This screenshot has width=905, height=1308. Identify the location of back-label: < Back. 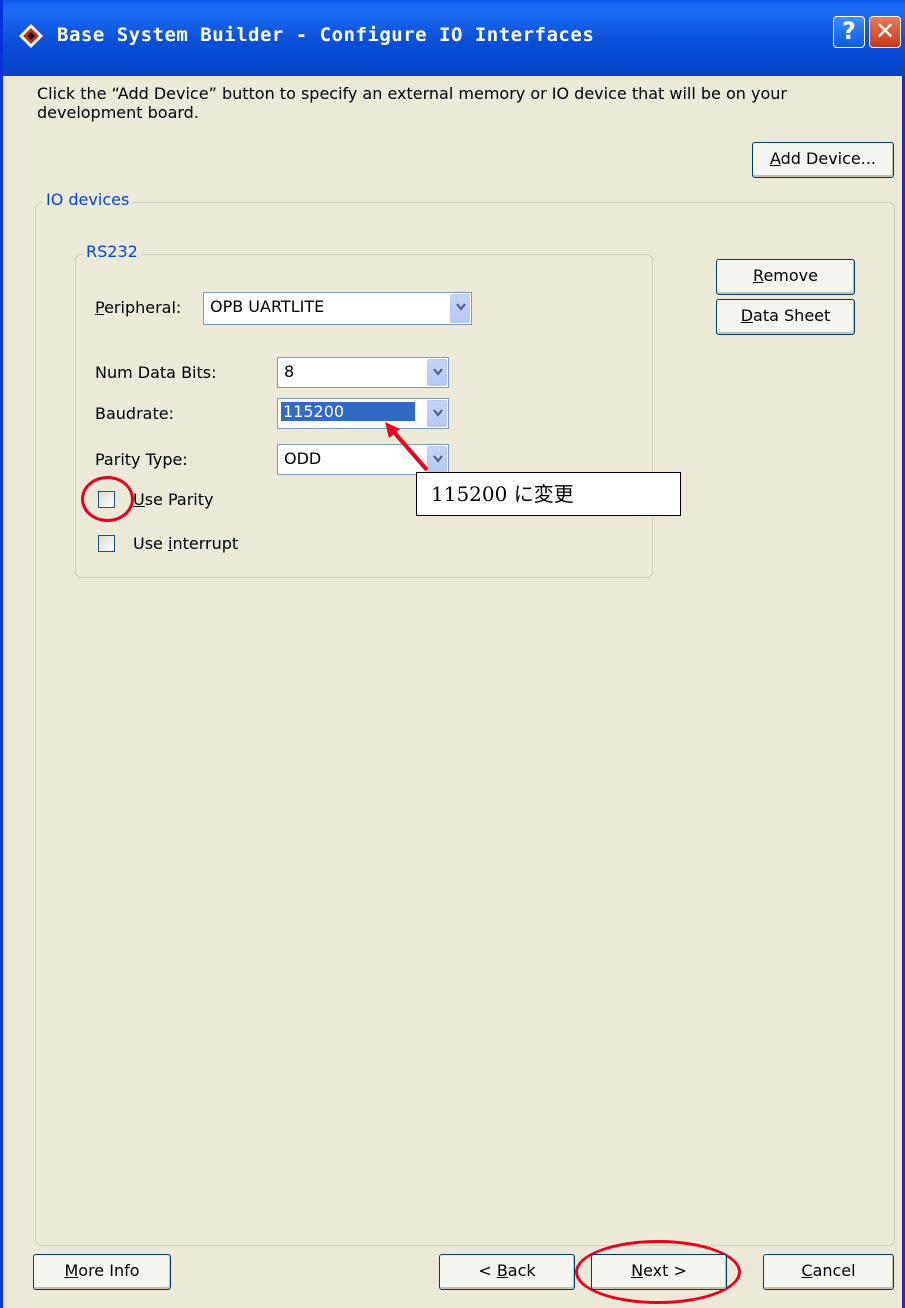
(507, 1270).